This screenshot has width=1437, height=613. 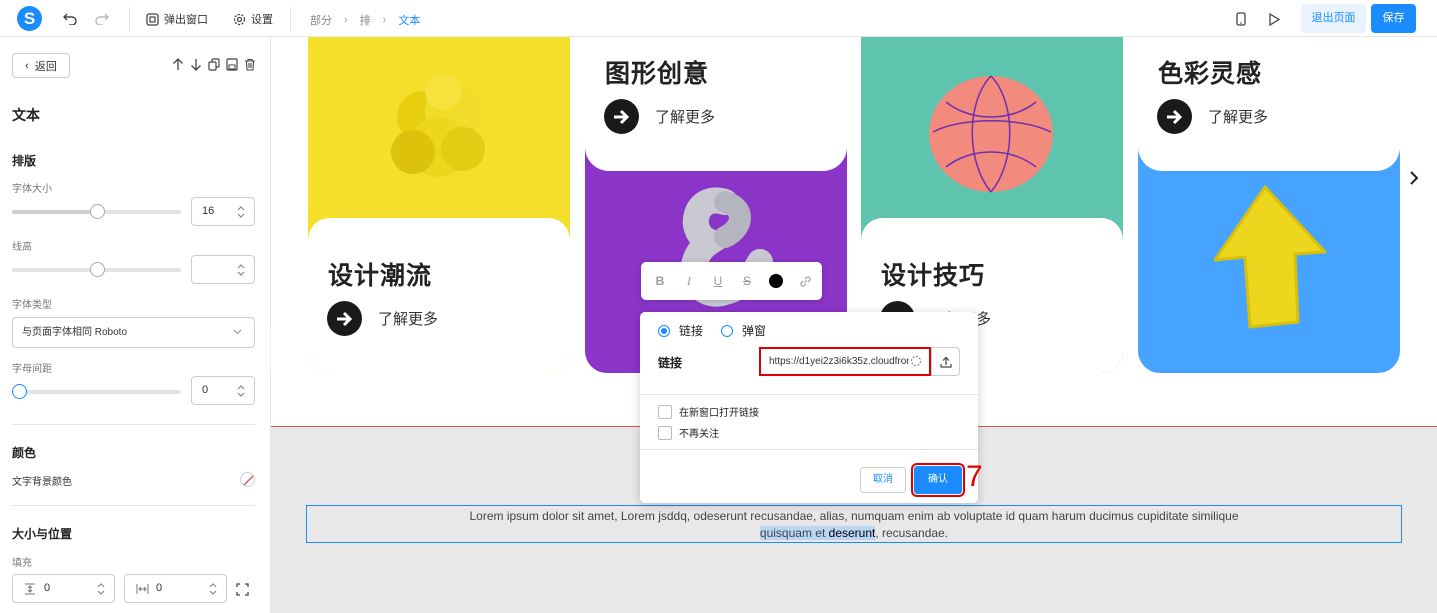 I want to click on breadcrumb-item: 部分, so click(x=321, y=20).